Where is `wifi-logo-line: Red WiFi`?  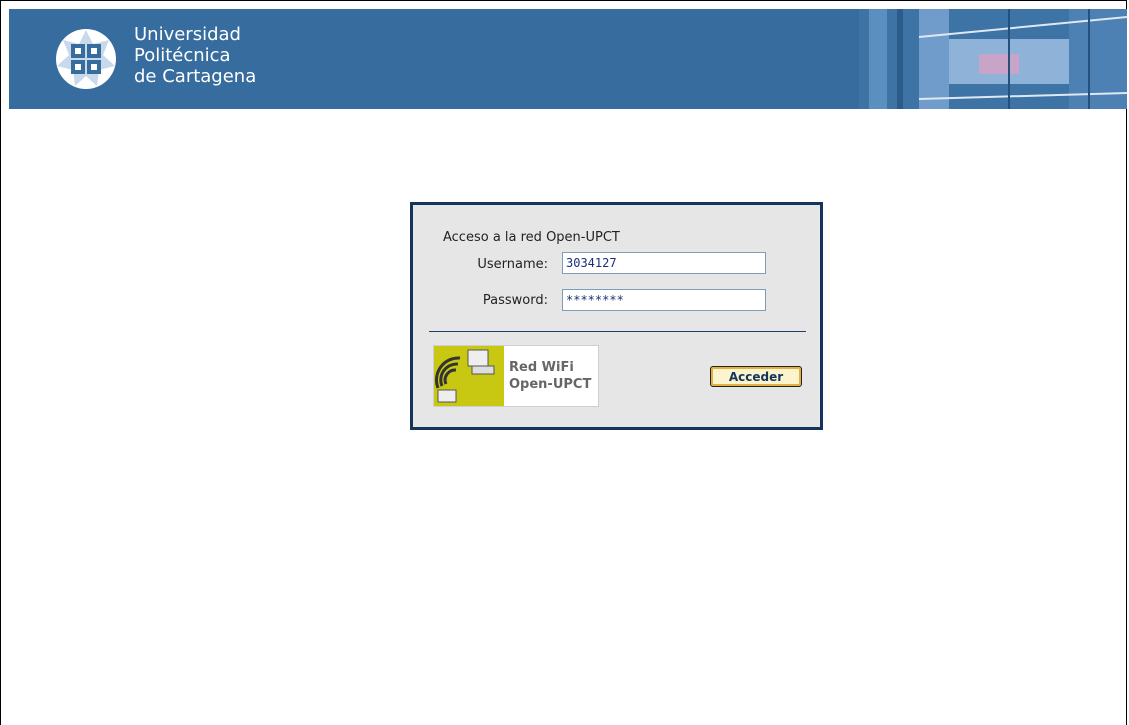
wifi-logo-line: Red WiFi is located at coordinates (541, 367).